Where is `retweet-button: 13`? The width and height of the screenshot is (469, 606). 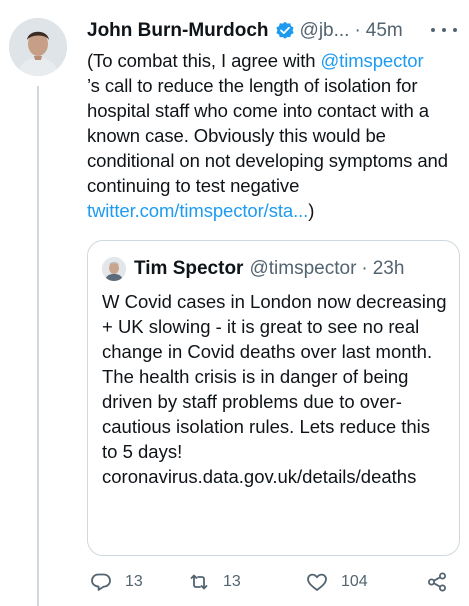
retweet-button: 13 is located at coordinates (214, 582).